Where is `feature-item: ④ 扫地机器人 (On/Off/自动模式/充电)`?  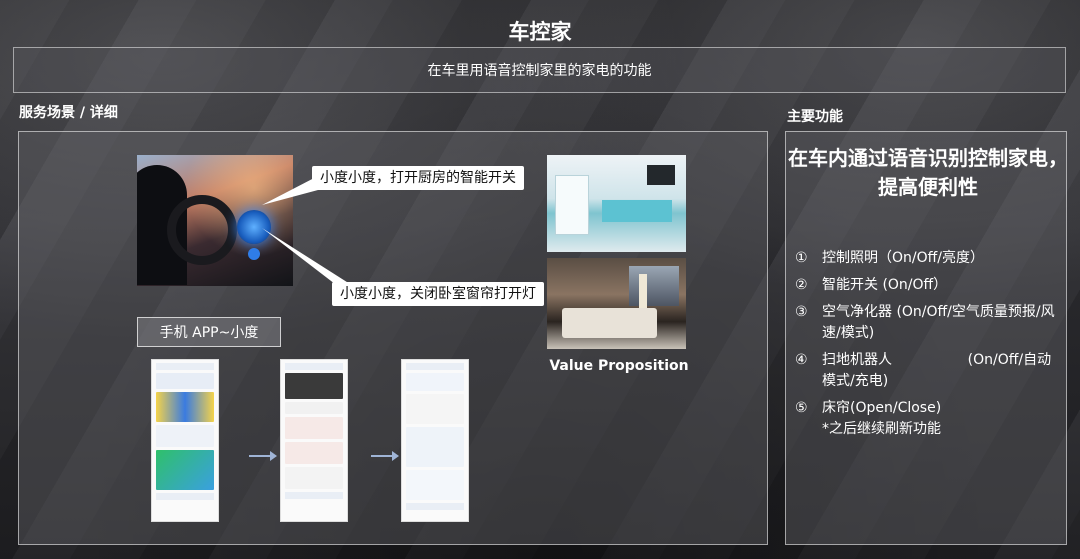
feature-item: ④ 扫地机器人 (On/Off/自动模式/充电) is located at coordinates (930, 371).